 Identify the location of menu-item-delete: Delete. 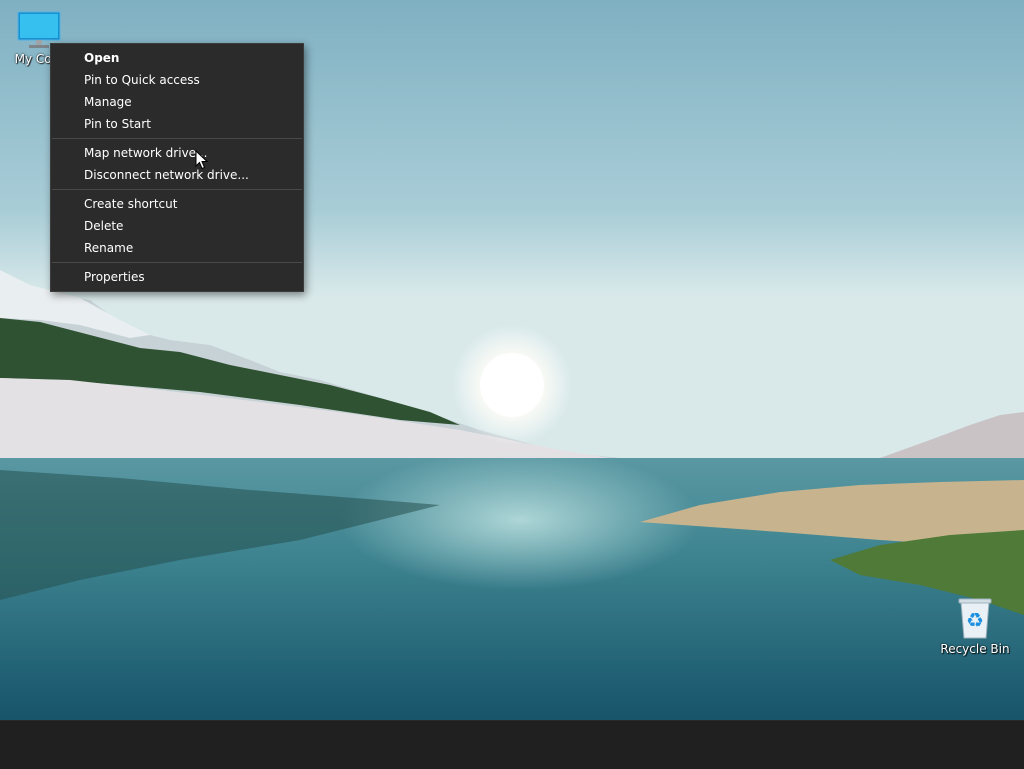
(177, 226).